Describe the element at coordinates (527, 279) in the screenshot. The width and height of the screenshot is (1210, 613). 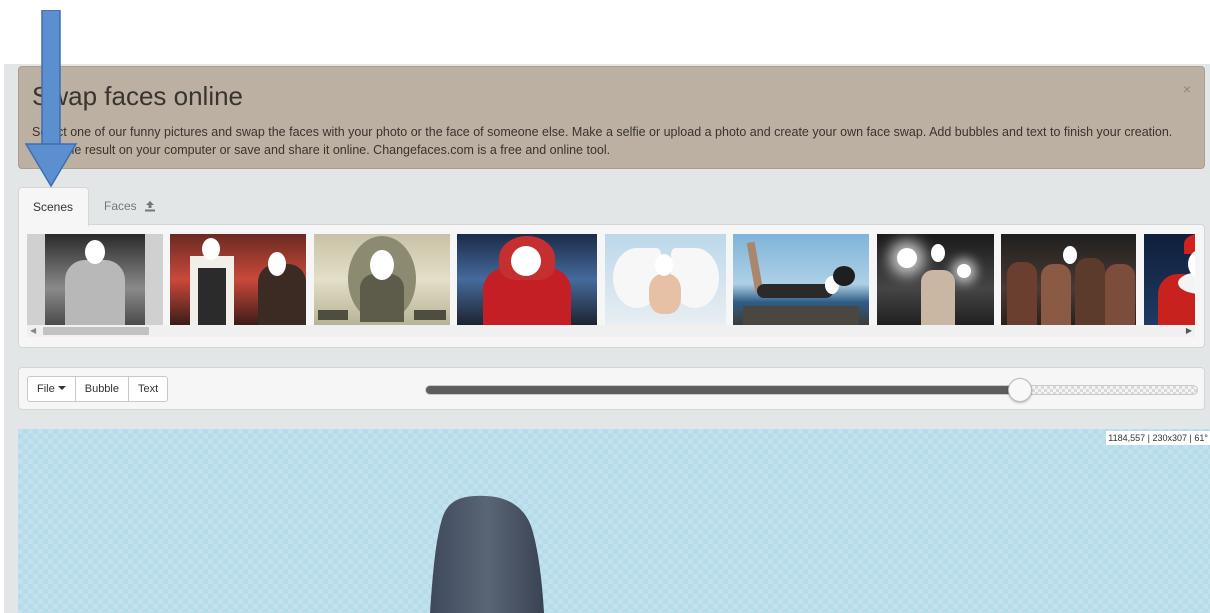
I see `scene-thumb-football` at that location.